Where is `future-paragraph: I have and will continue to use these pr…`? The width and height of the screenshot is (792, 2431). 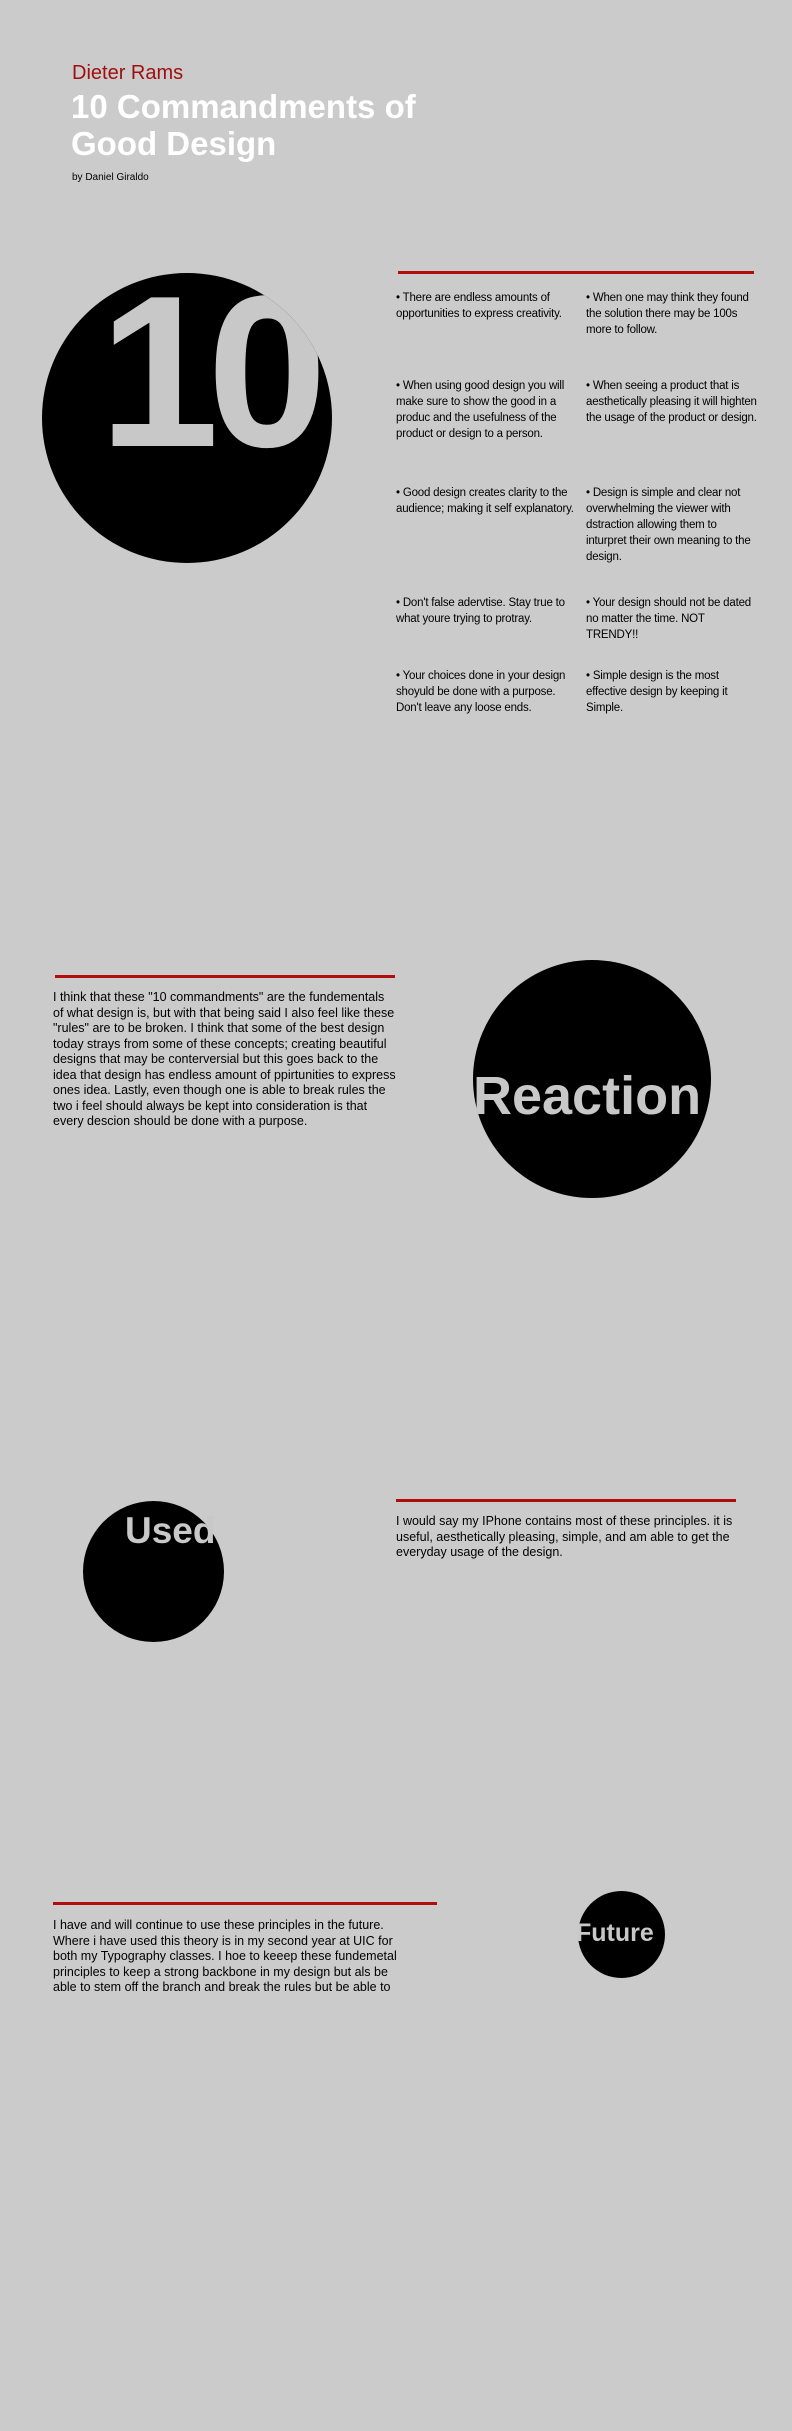 future-paragraph: I have and will continue to use these pr… is located at coordinates (225, 1956).